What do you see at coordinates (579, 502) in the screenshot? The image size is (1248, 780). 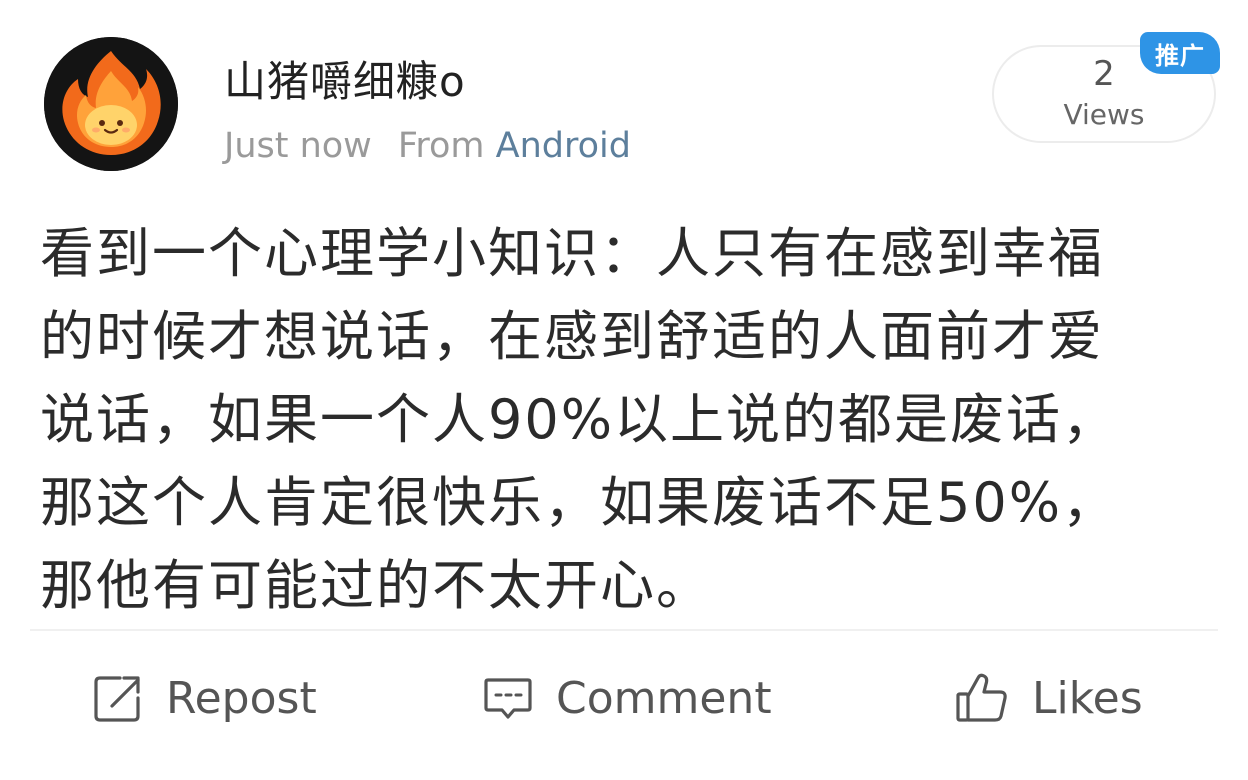 I see `post-text-line: 那这个人肯定很快乐，如果废话不足50%，` at bounding box center [579, 502].